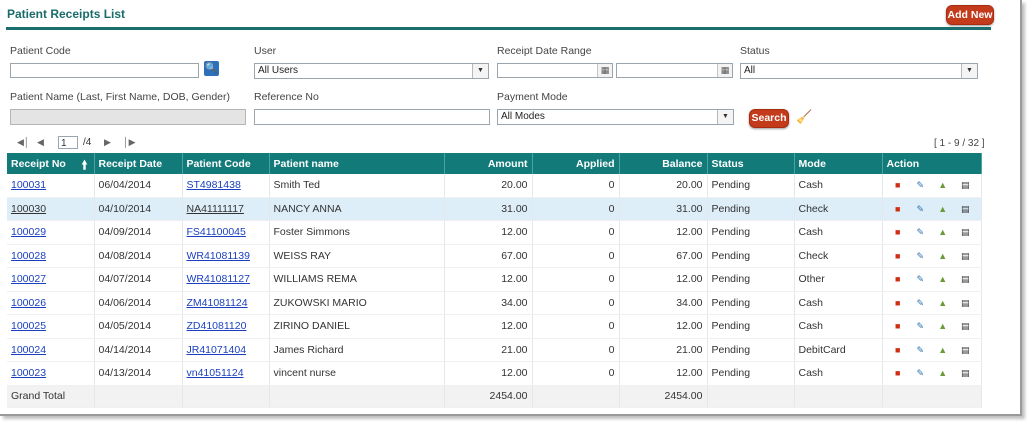 The width and height of the screenshot is (1028, 422). I want to click on receipt-no-link: 100030, so click(28, 209).